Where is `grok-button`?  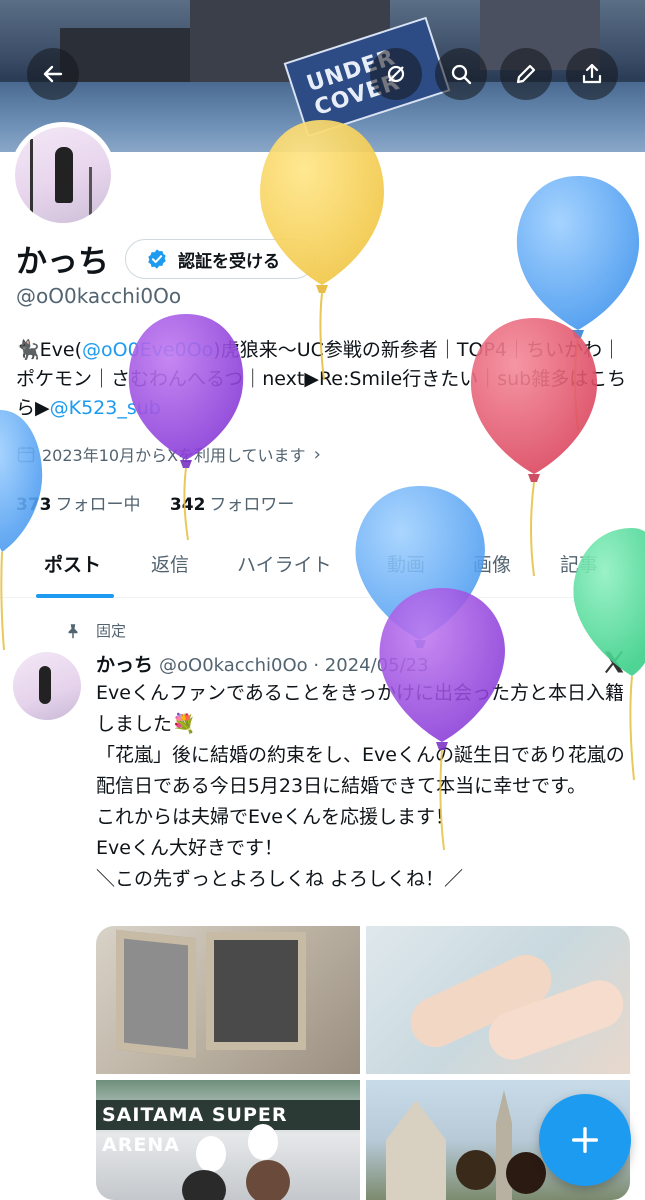 grok-button is located at coordinates (396, 74).